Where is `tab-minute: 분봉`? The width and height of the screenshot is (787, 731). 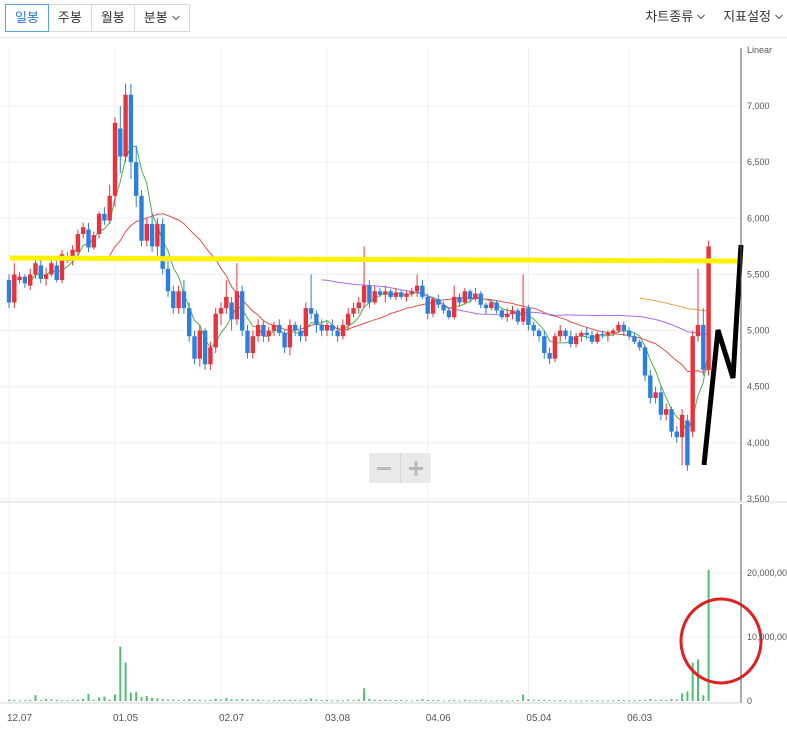 tab-minute: 분봉 is located at coordinates (161, 18).